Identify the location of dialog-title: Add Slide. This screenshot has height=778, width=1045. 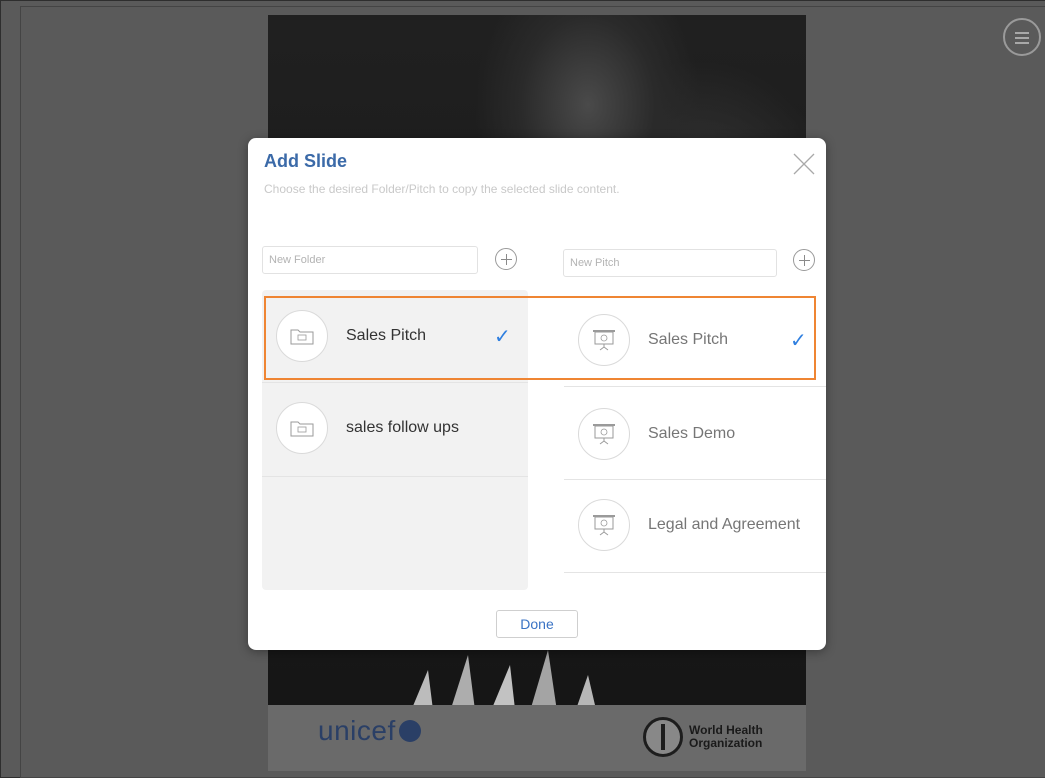
(306, 161).